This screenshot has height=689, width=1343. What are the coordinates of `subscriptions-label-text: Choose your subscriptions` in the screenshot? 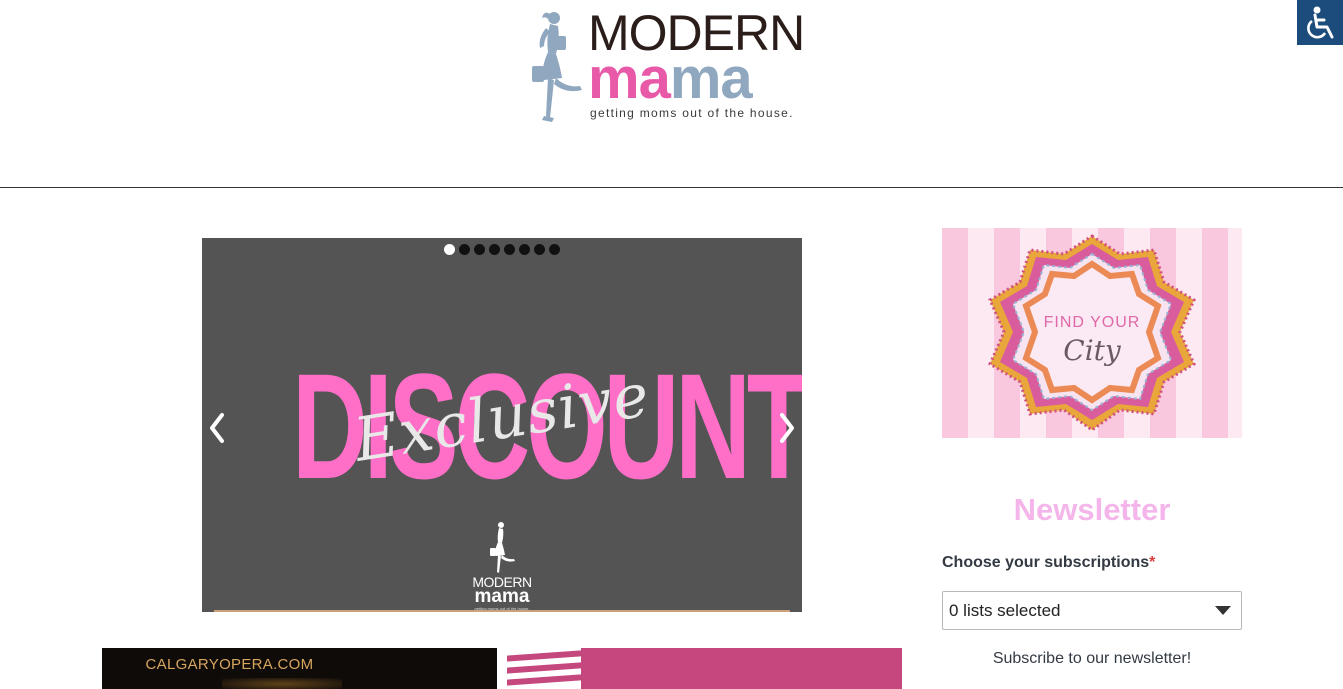 It's located at (1046, 562).